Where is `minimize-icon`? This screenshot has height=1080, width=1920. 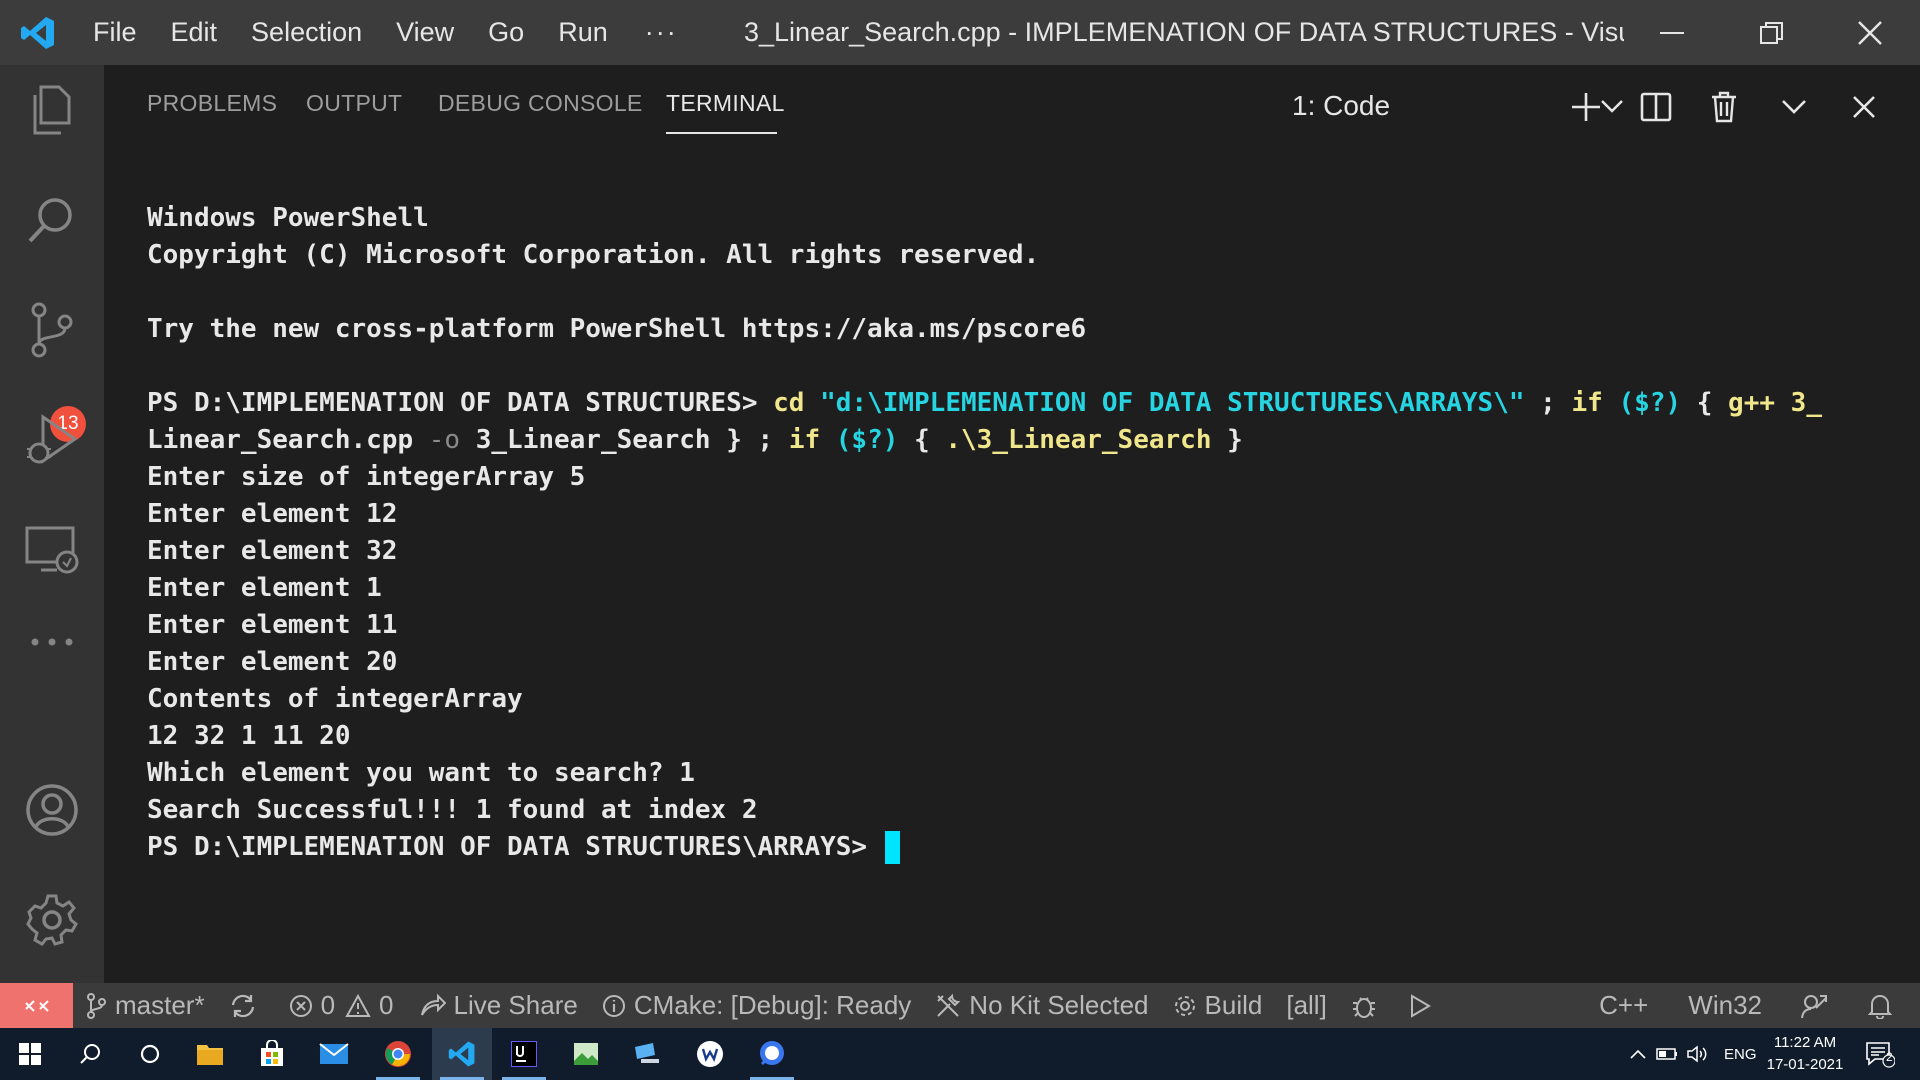
minimize-icon is located at coordinates (1672, 32).